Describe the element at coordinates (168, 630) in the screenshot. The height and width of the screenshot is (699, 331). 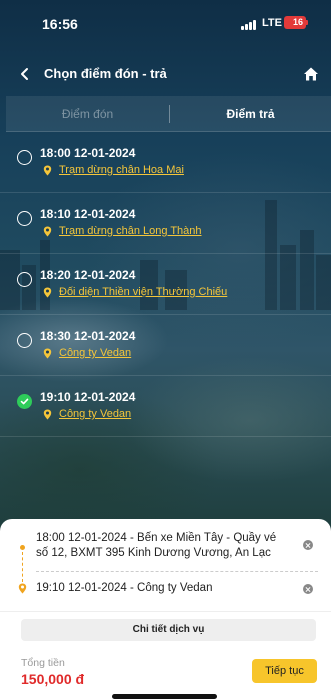
I see `service-details-button: Chi tiết dịch vụ` at that location.